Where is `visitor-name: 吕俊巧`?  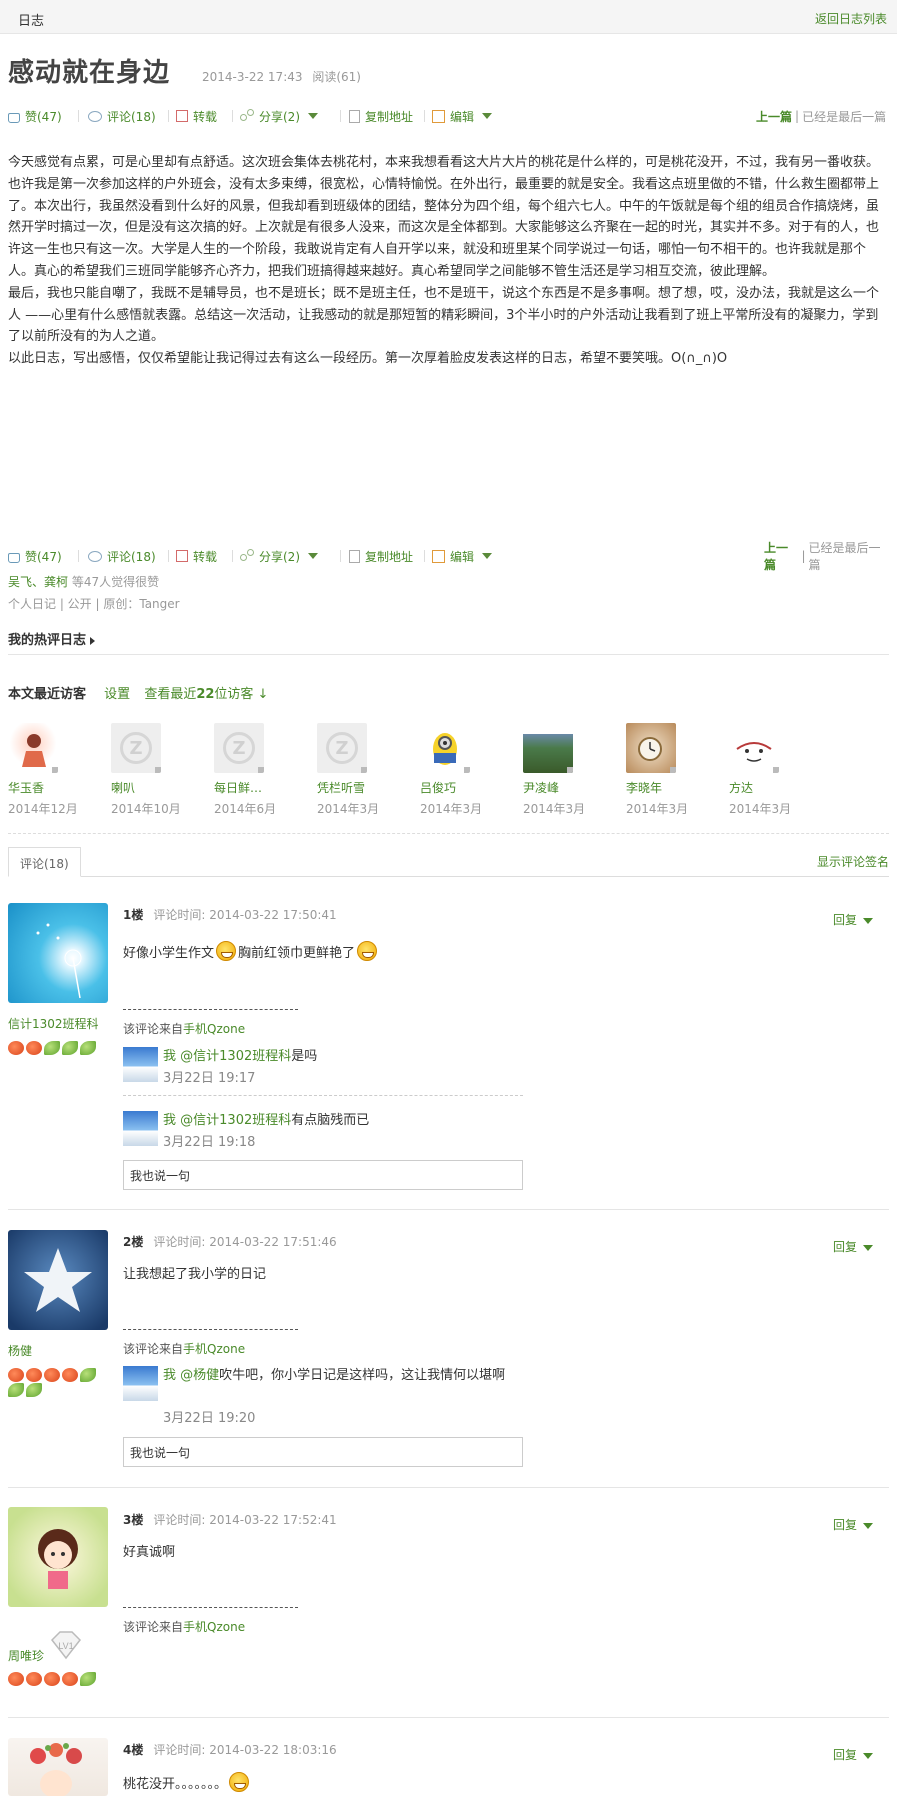
visitor-name: 吕俊巧 is located at coordinates (470, 787).